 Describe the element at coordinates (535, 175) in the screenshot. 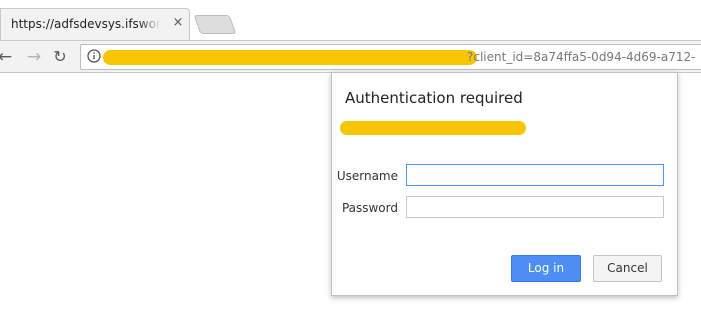

I see `username-field` at that location.